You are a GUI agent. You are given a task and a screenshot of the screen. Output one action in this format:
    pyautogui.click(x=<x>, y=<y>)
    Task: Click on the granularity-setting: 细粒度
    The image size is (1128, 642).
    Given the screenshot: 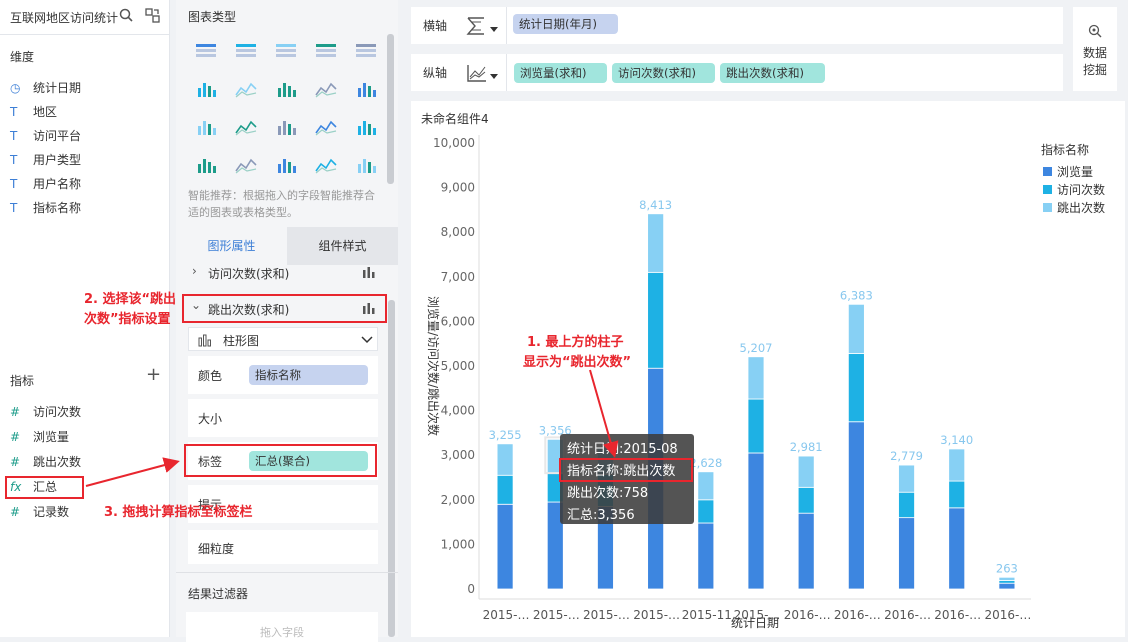 What is the action you would take?
    pyautogui.click(x=283, y=547)
    